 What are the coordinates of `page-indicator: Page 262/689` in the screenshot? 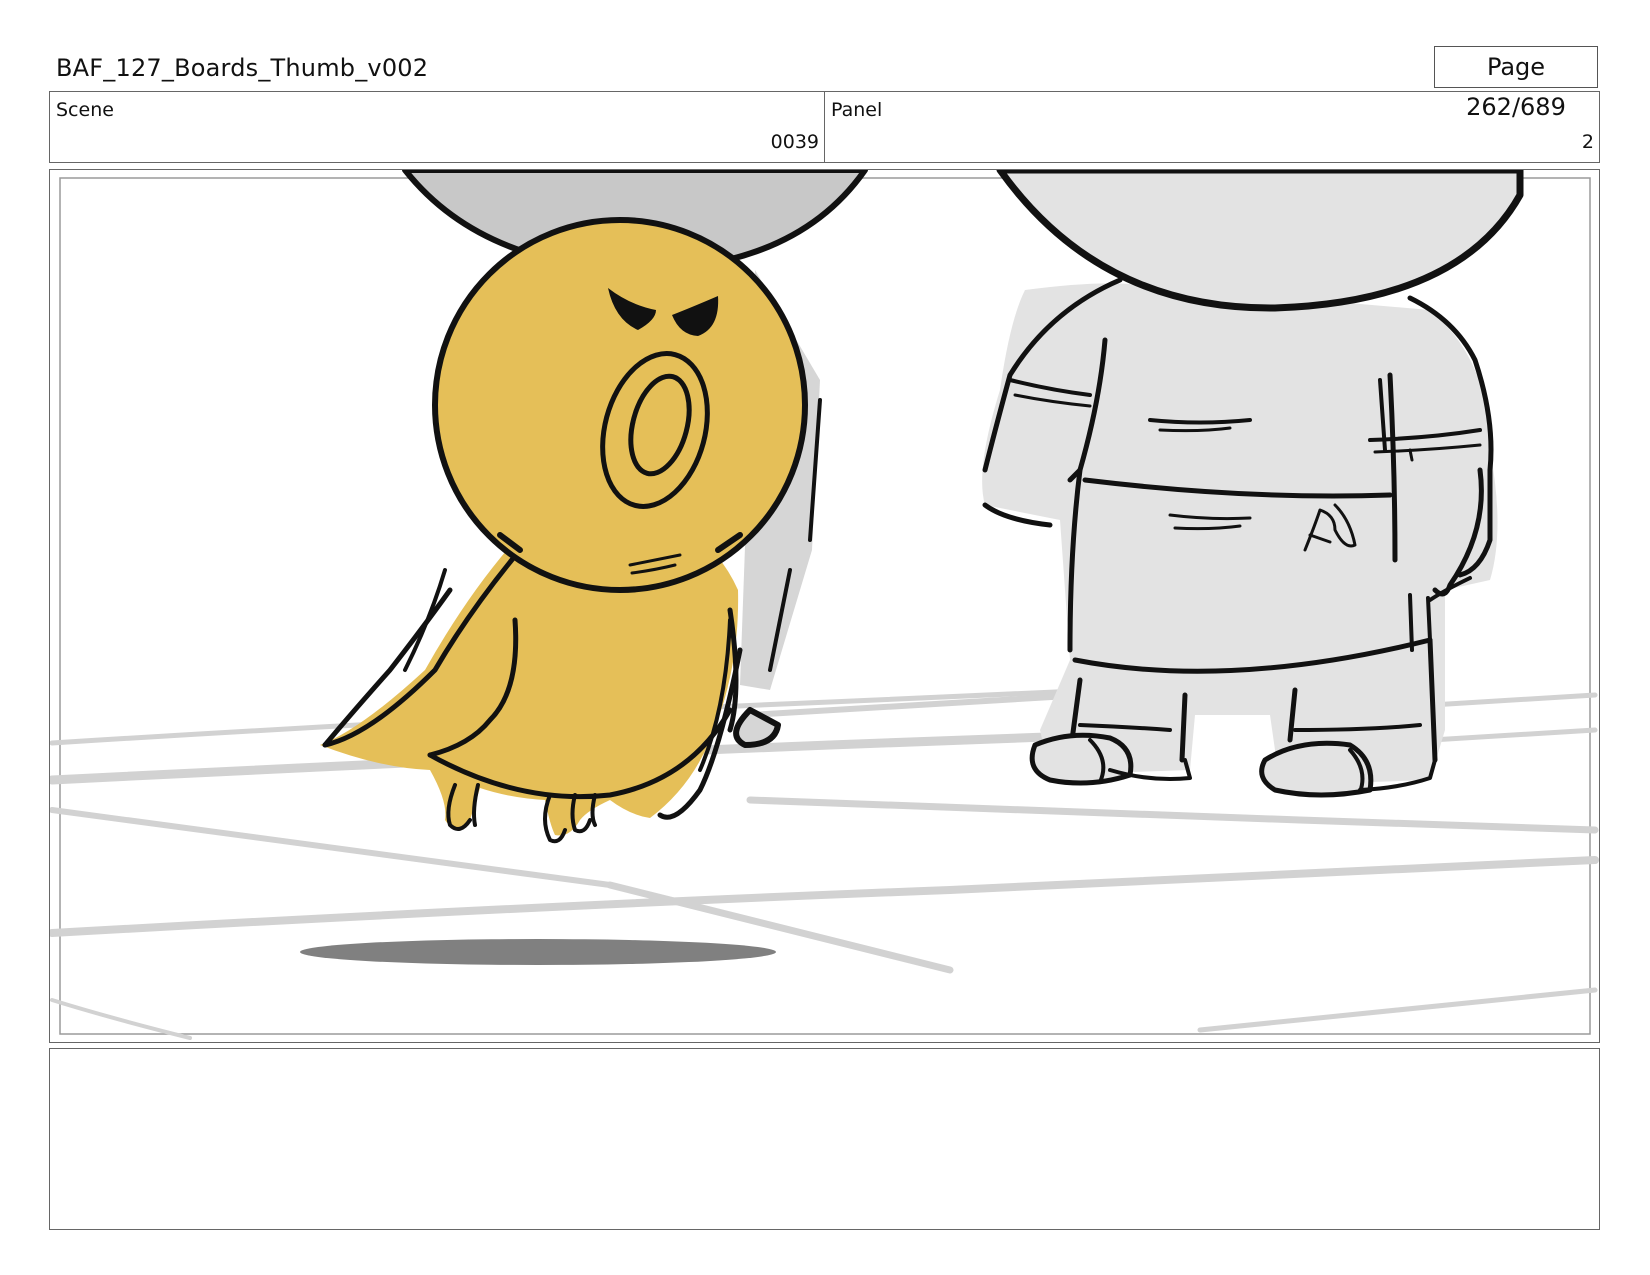 It's located at (1516, 83).